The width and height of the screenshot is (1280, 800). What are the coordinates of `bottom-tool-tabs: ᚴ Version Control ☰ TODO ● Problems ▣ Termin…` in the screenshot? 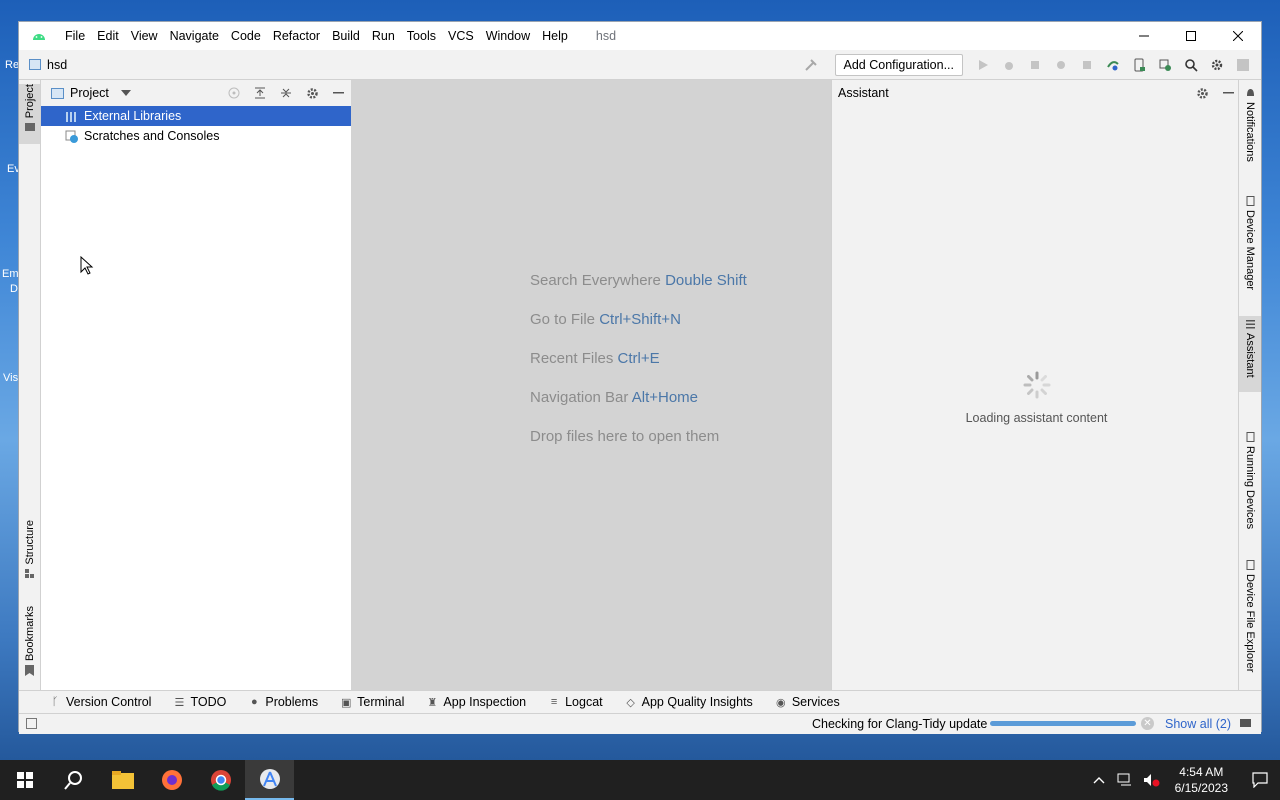 It's located at (640, 701).